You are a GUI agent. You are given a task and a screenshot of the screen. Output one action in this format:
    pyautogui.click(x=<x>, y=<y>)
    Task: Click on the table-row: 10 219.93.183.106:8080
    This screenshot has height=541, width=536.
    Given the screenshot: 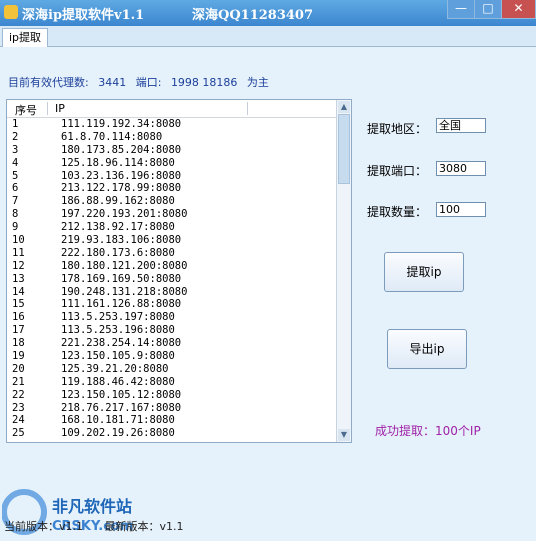 What is the action you would take?
    pyautogui.click(x=173, y=240)
    